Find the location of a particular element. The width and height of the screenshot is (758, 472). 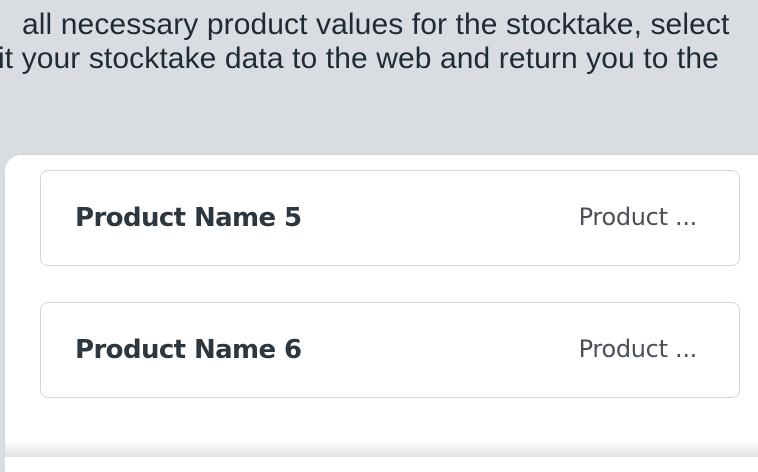

left-edge-strip is located at coordinates (2, 463).